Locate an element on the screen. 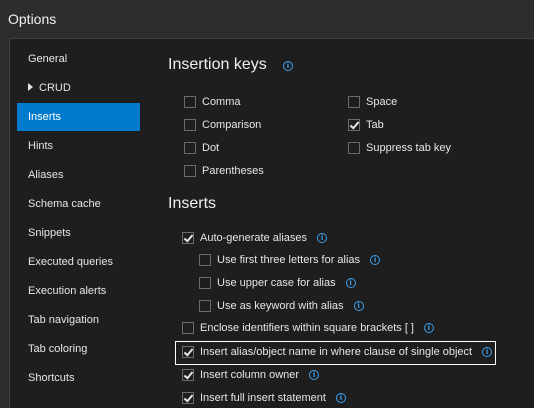  option-label: Use as keyword with alias is located at coordinates (280, 306).